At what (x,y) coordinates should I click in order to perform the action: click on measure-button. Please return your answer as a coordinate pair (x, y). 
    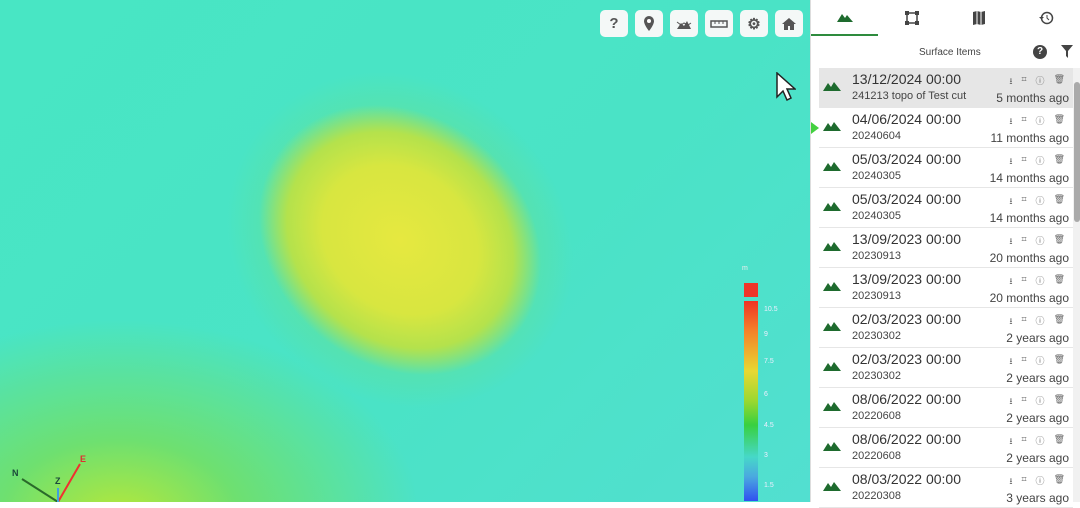
    Looking at the image, I should click on (719, 23).